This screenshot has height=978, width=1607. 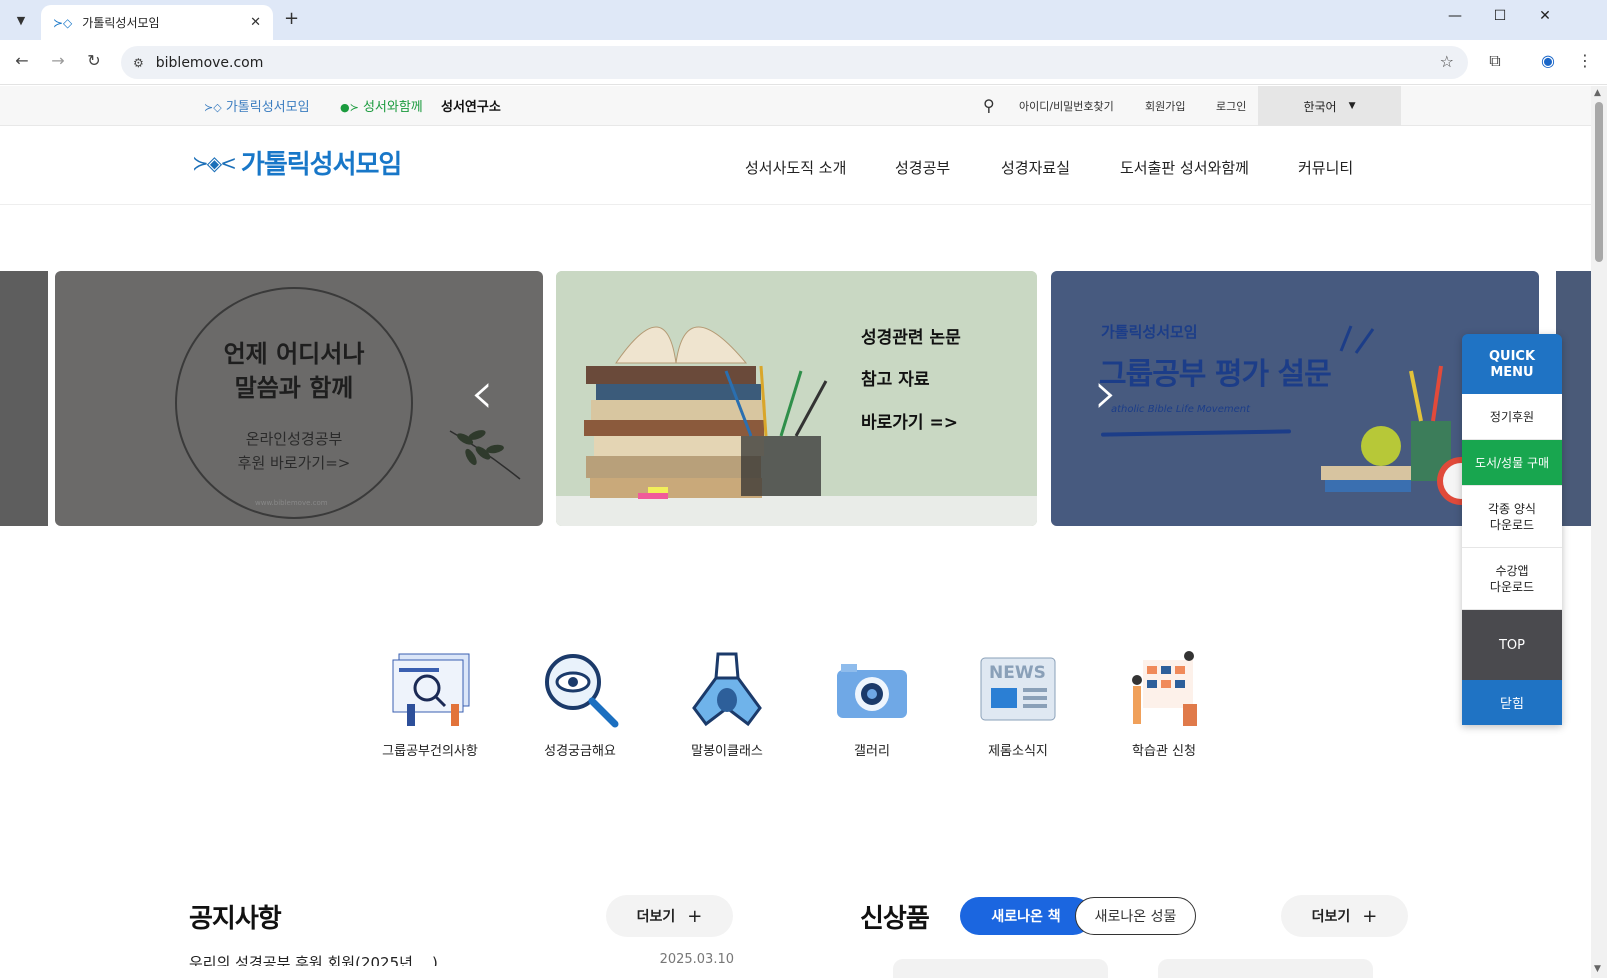 I want to click on menu-kebab-icon: ⋮, so click(x=1585, y=60).